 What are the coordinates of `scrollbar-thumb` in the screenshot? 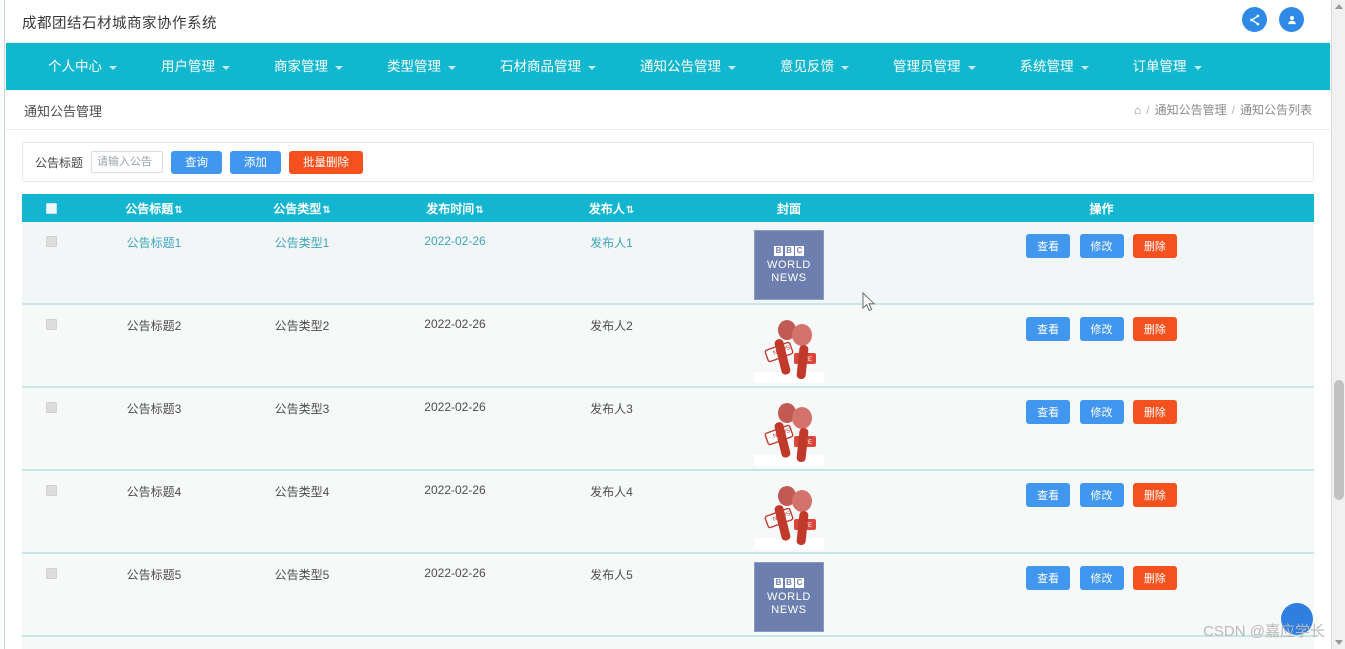 It's located at (1339, 440).